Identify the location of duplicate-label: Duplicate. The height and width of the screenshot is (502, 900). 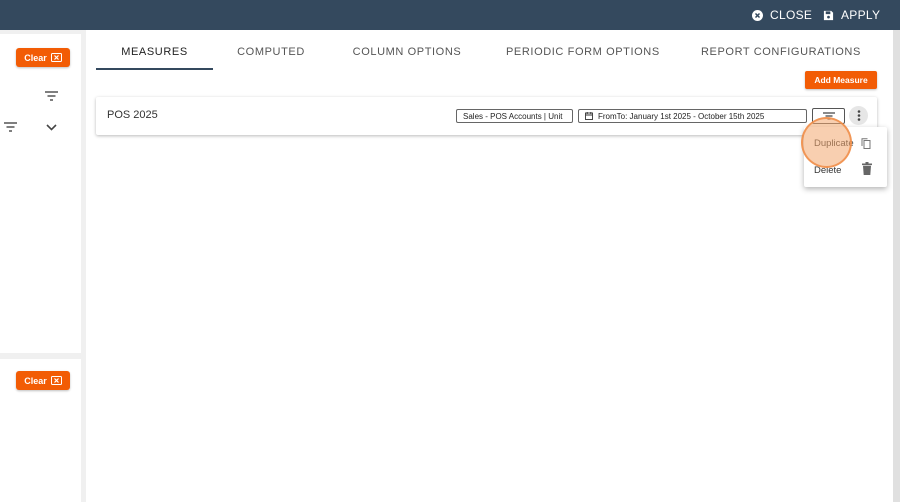
(834, 143).